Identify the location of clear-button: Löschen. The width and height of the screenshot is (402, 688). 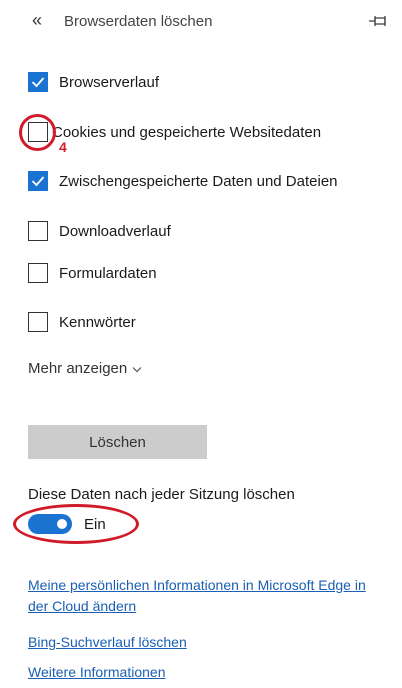
(117, 442).